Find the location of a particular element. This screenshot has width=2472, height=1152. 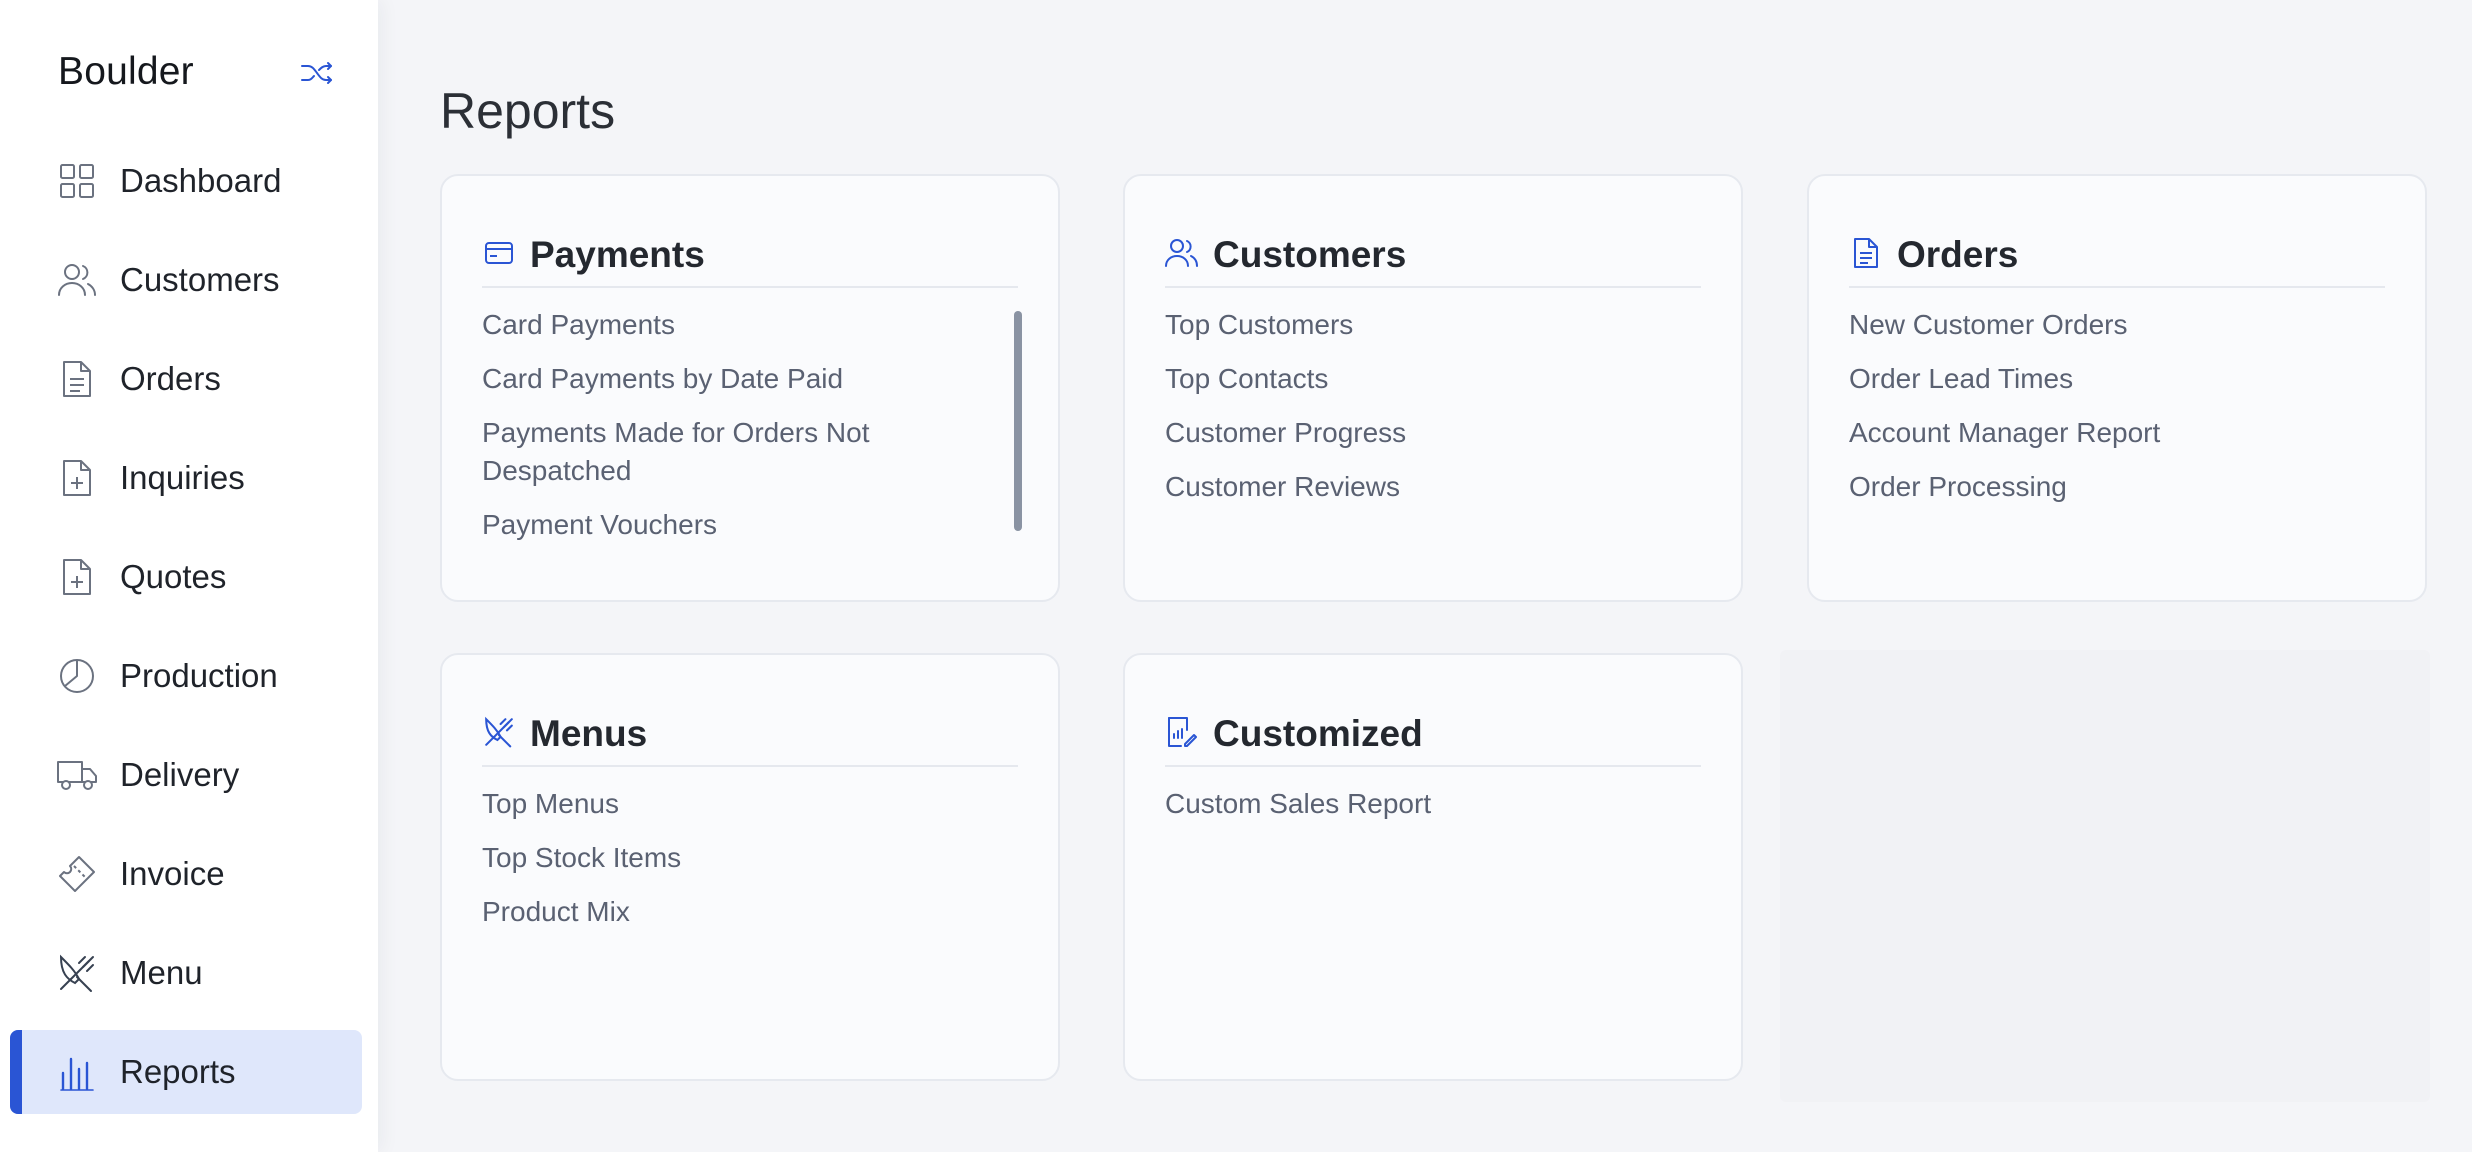

credit-card-icon is located at coordinates (499, 253).